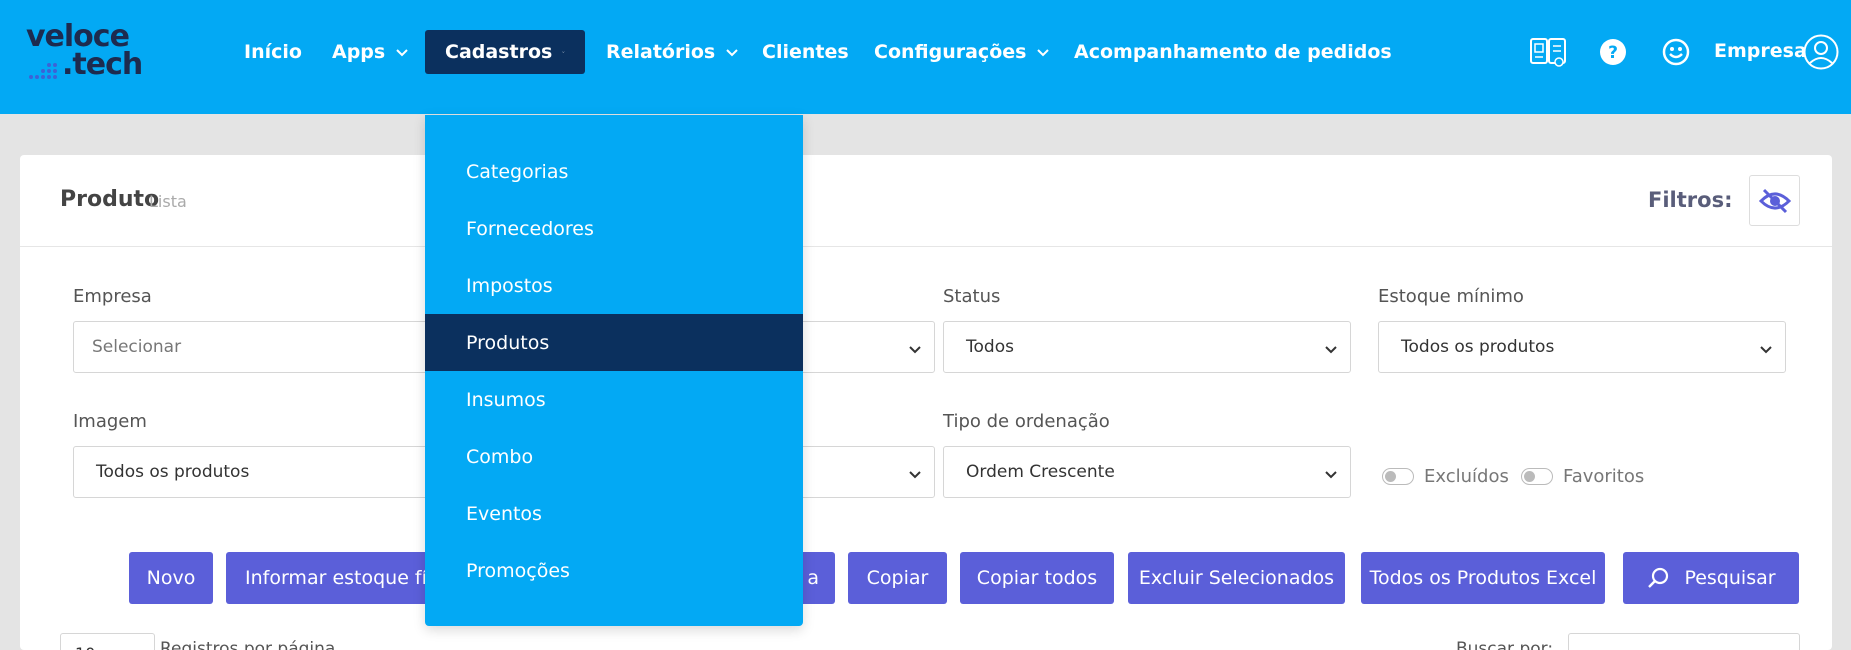 This screenshot has width=1851, height=650. Describe the element at coordinates (85, 647) in the screenshot. I see `page-size-value: 10` at that location.